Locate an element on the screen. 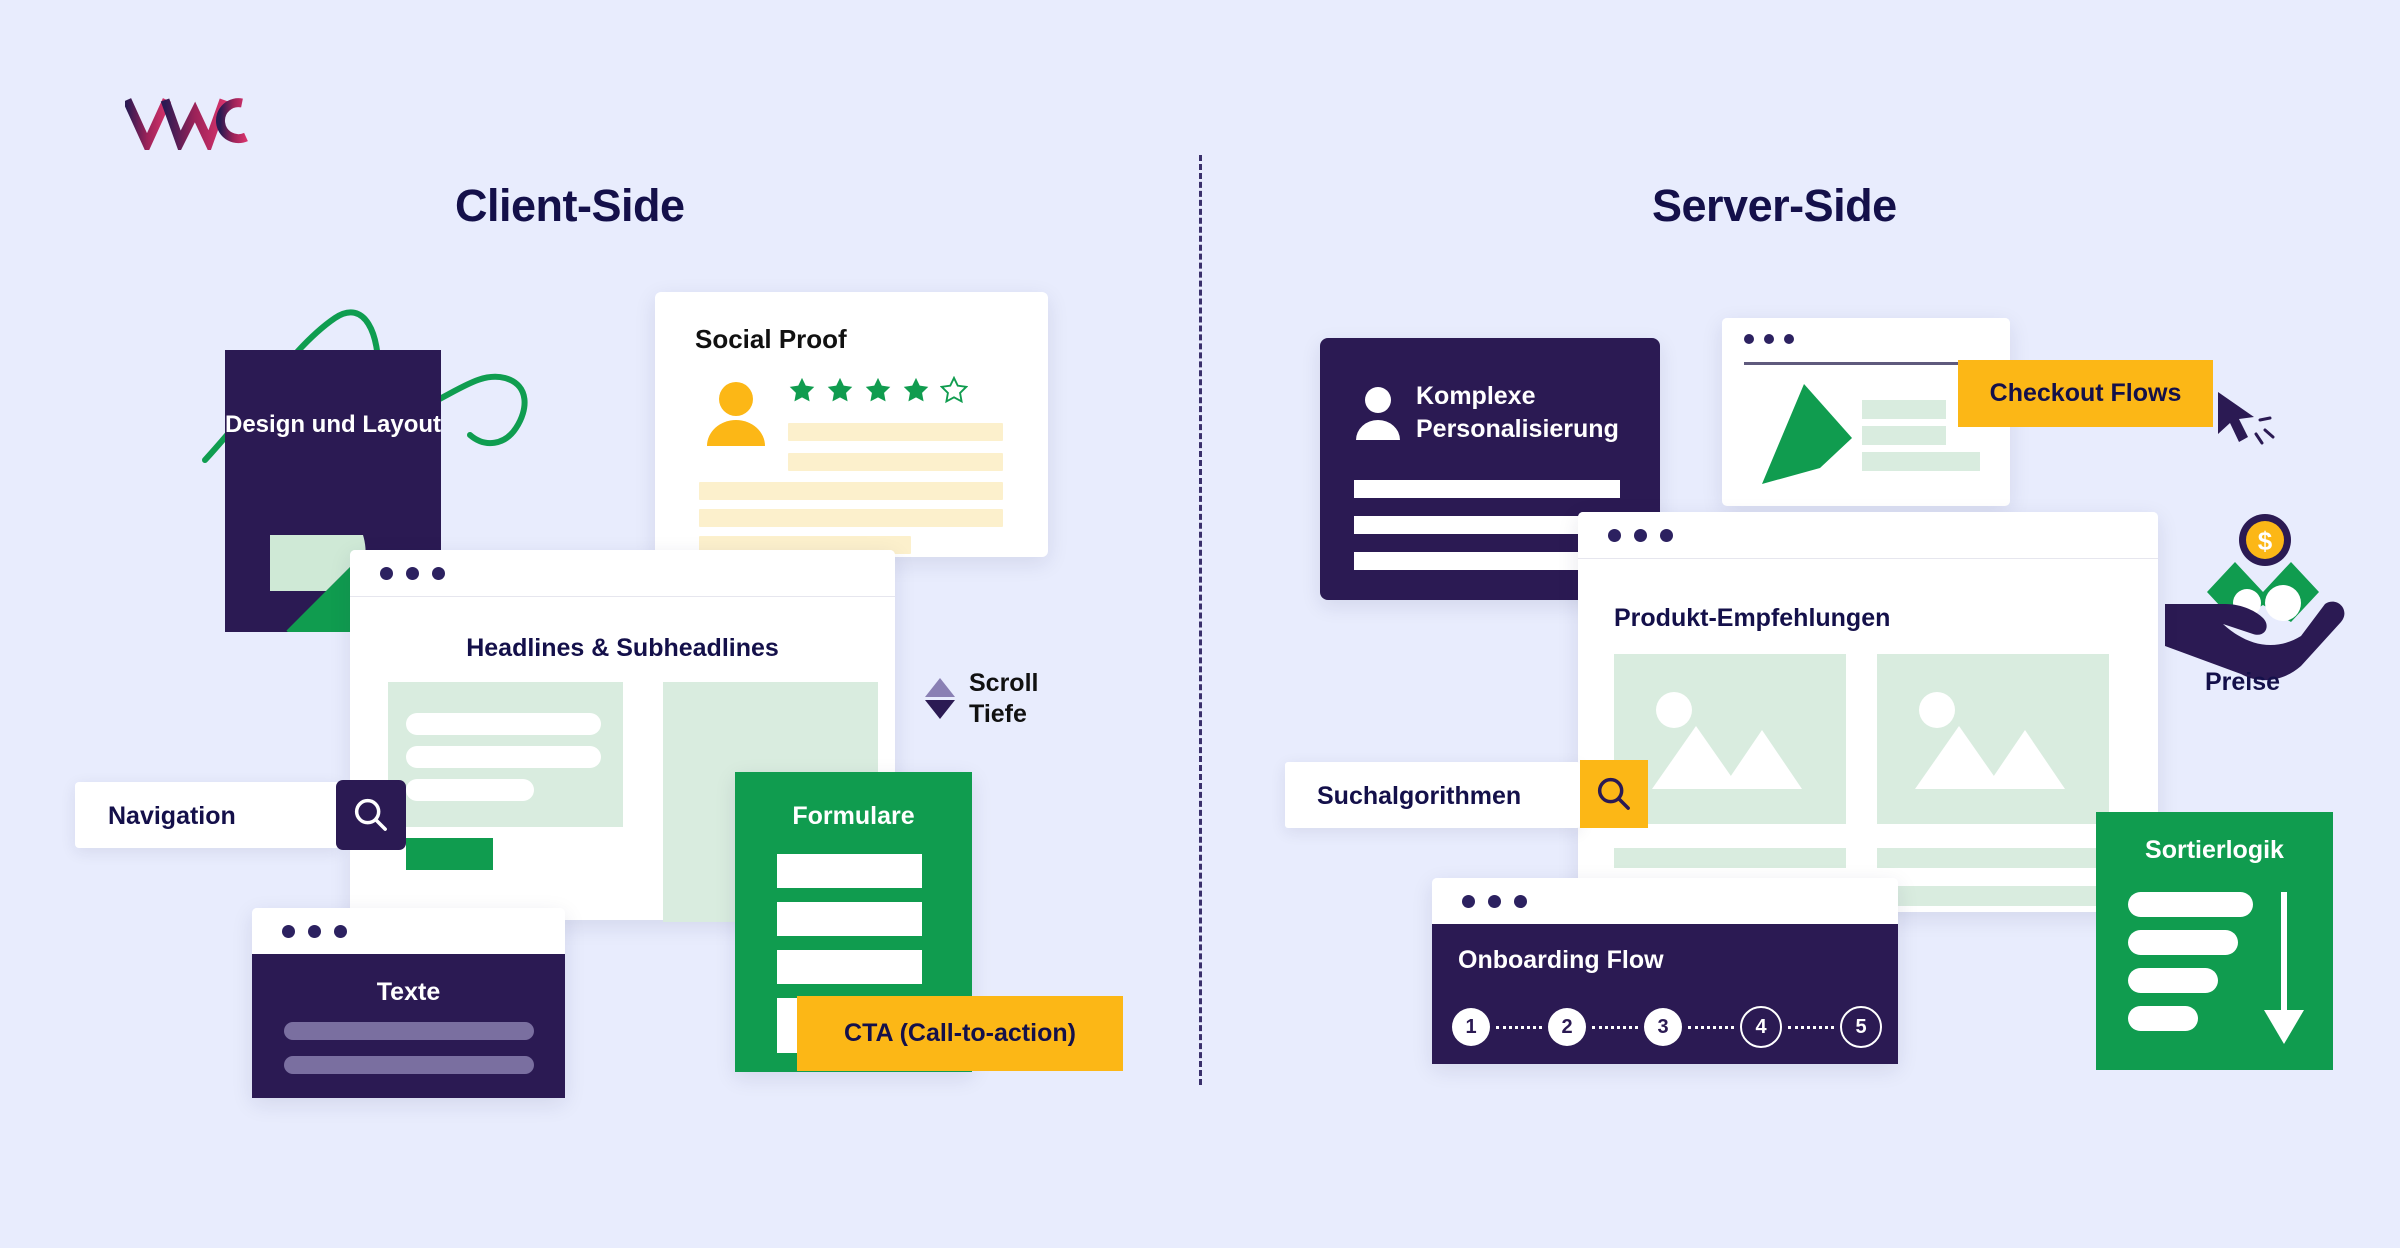 The image size is (2400, 1248). suchalgorithmen-search-button is located at coordinates (1614, 794).